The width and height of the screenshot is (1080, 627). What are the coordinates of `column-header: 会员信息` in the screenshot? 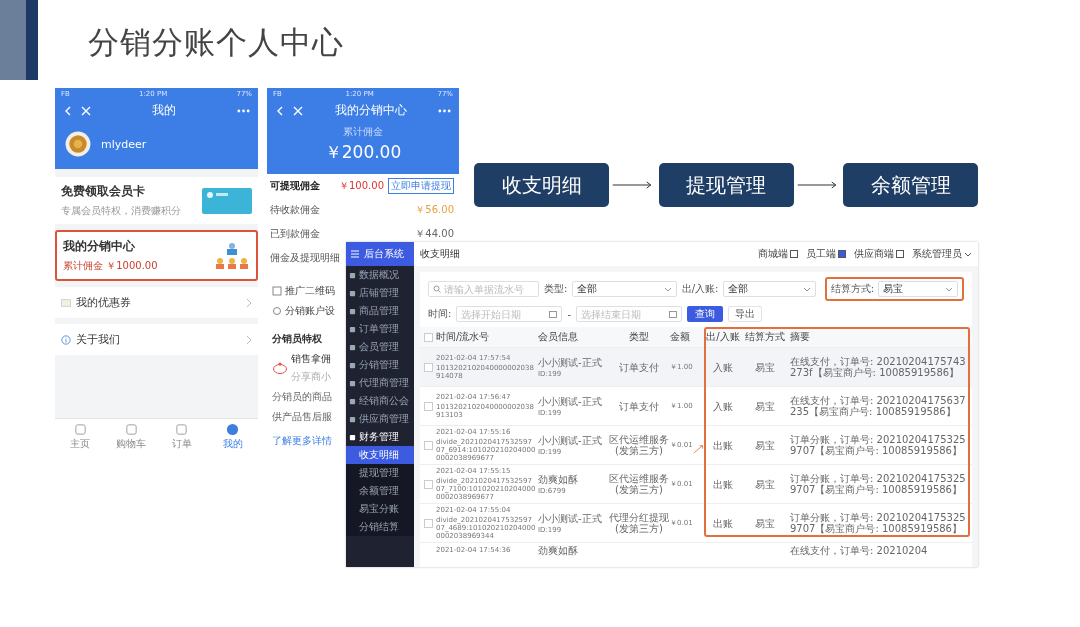 It's located at (558, 337).